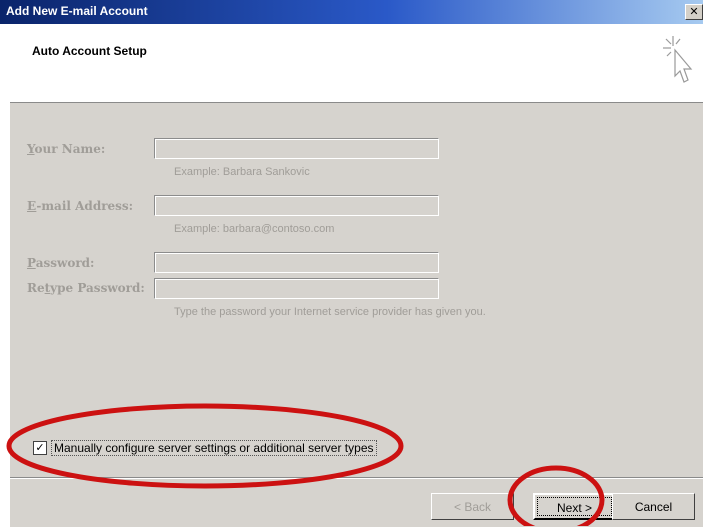 This screenshot has width=703, height=527. Describe the element at coordinates (80, 206) in the screenshot. I see `email-label: E-mail Address:` at that location.